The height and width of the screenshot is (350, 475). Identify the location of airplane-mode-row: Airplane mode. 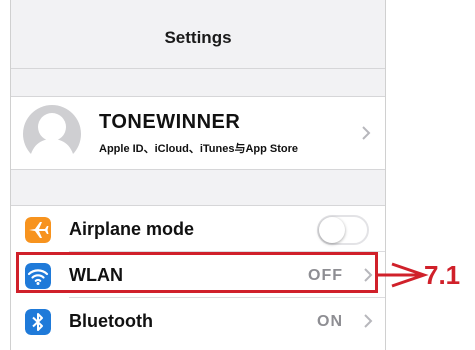
(198, 229).